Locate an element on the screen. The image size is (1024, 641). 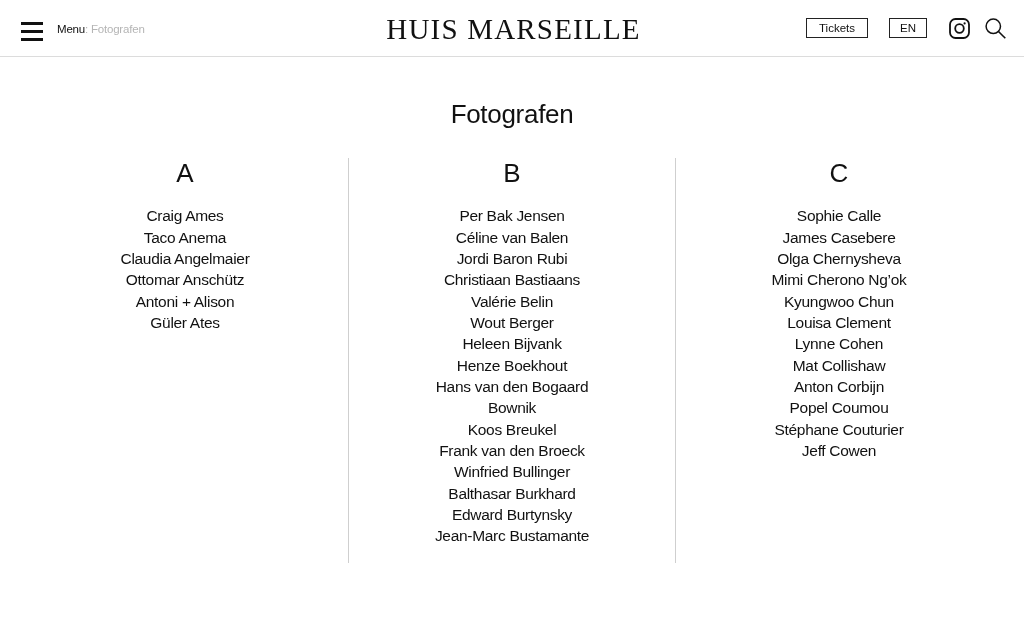
site-logo: HUIS MARSEILLE is located at coordinates (513, 29).